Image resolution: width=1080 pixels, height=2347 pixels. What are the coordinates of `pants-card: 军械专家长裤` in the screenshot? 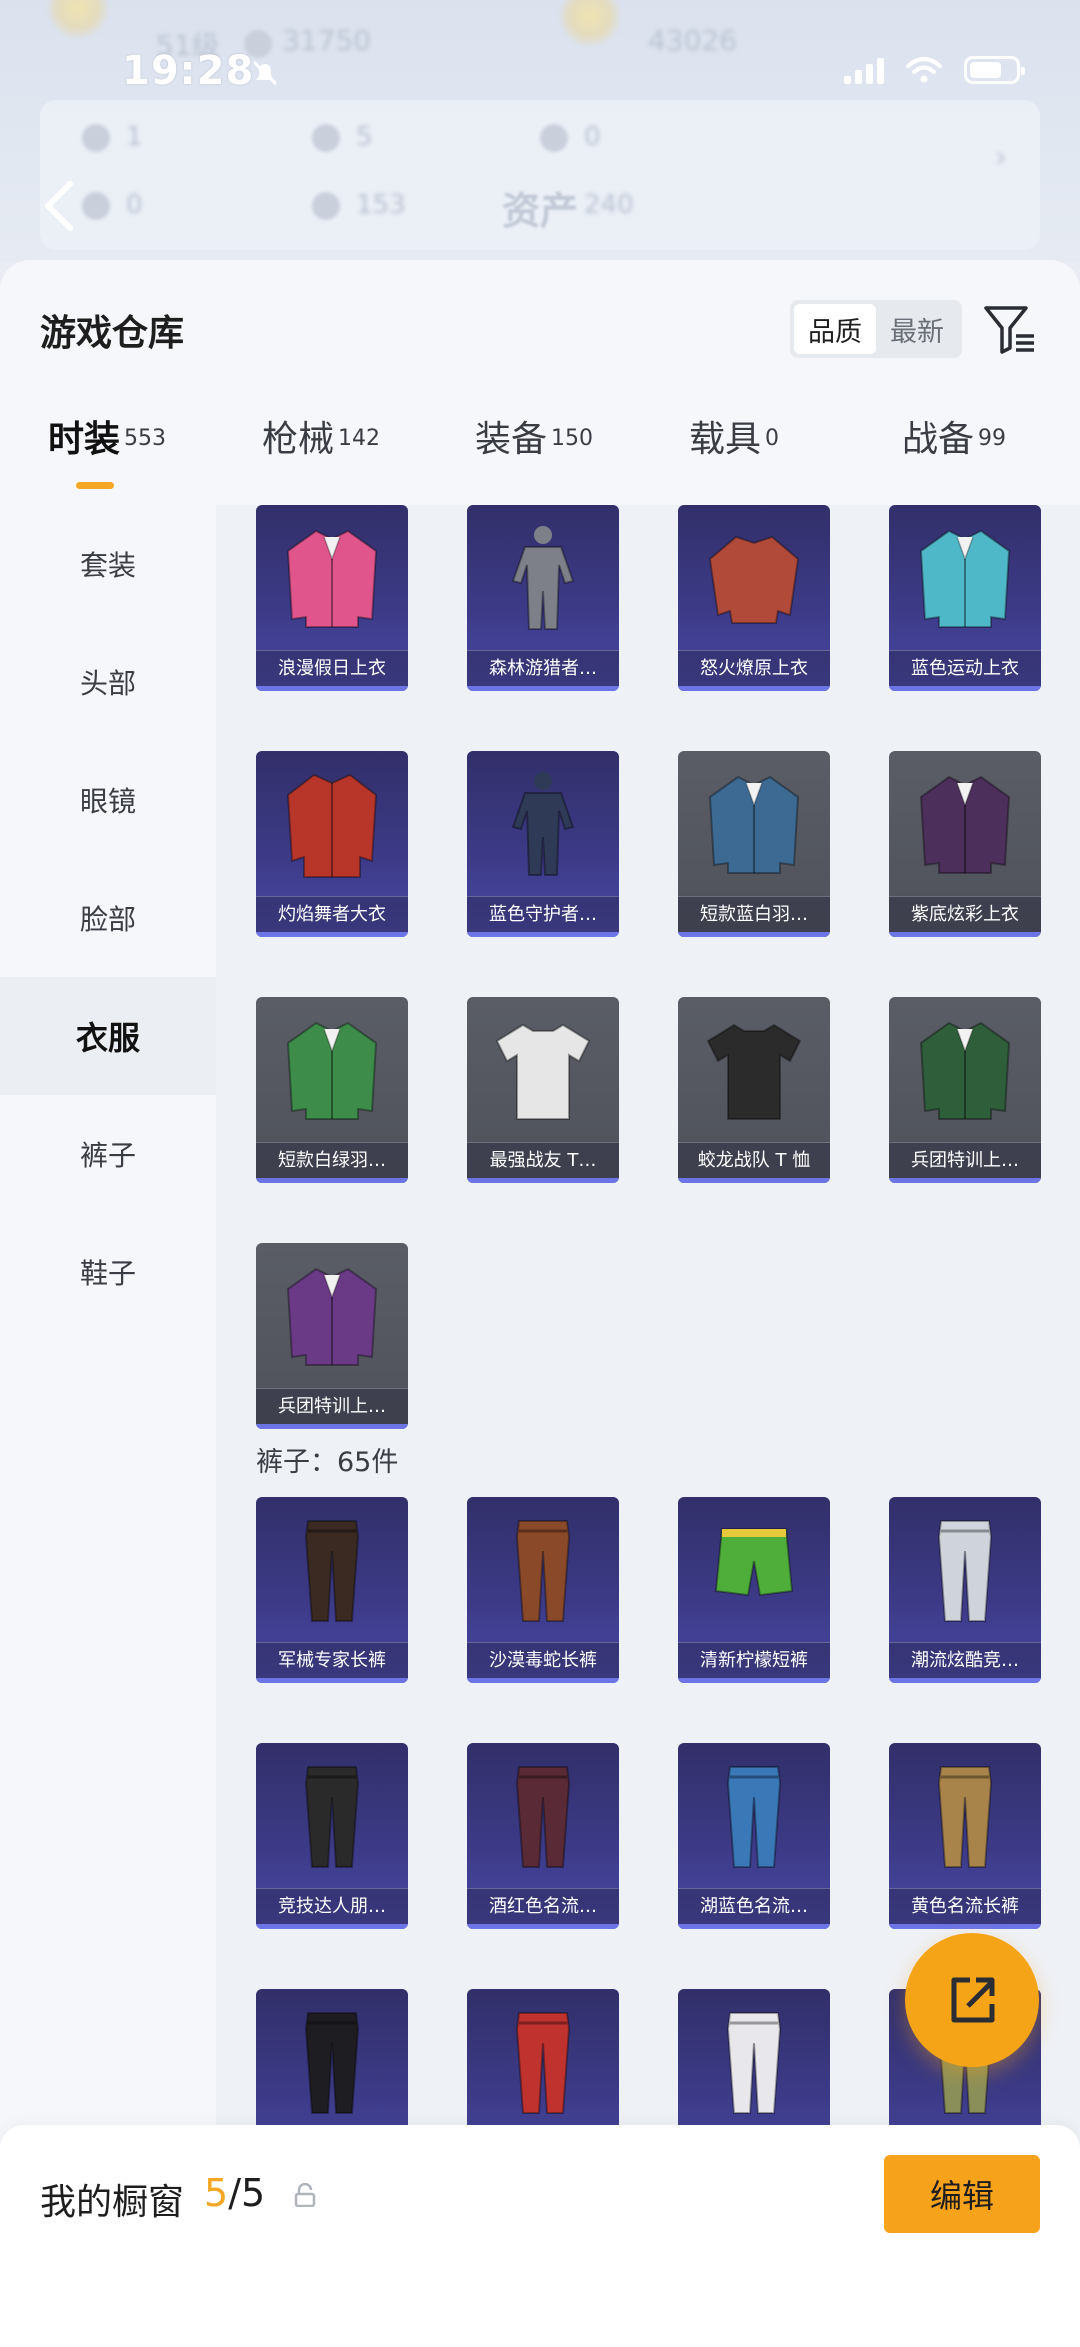 It's located at (332, 1590).